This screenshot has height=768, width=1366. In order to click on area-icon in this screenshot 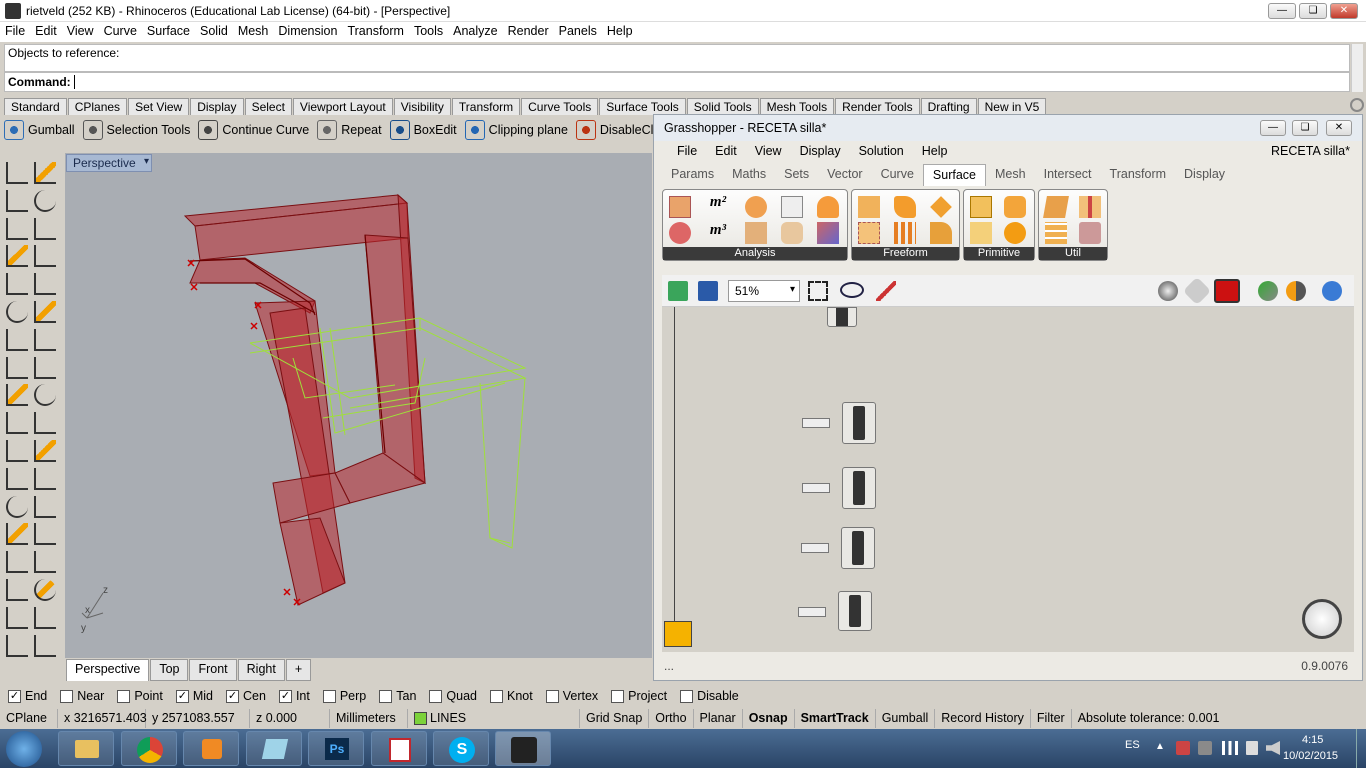, I will do `click(680, 207)`.